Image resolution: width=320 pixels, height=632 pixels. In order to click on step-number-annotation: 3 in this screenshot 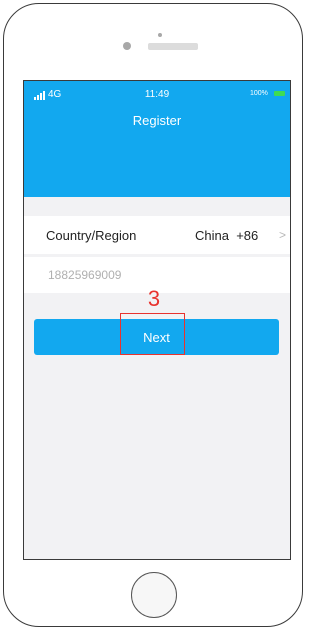, I will do `click(154, 298)`.